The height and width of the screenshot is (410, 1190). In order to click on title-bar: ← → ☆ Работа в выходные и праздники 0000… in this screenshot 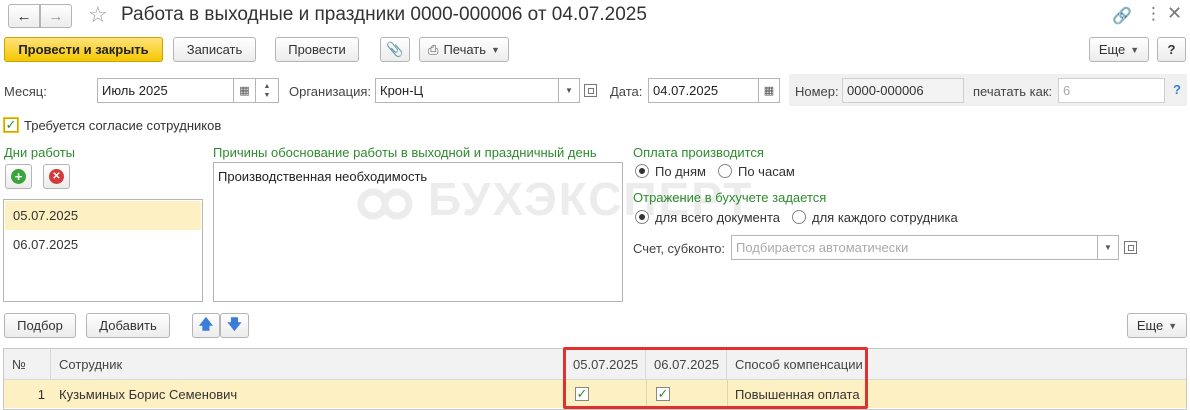, I will do `click(595, 16)`.